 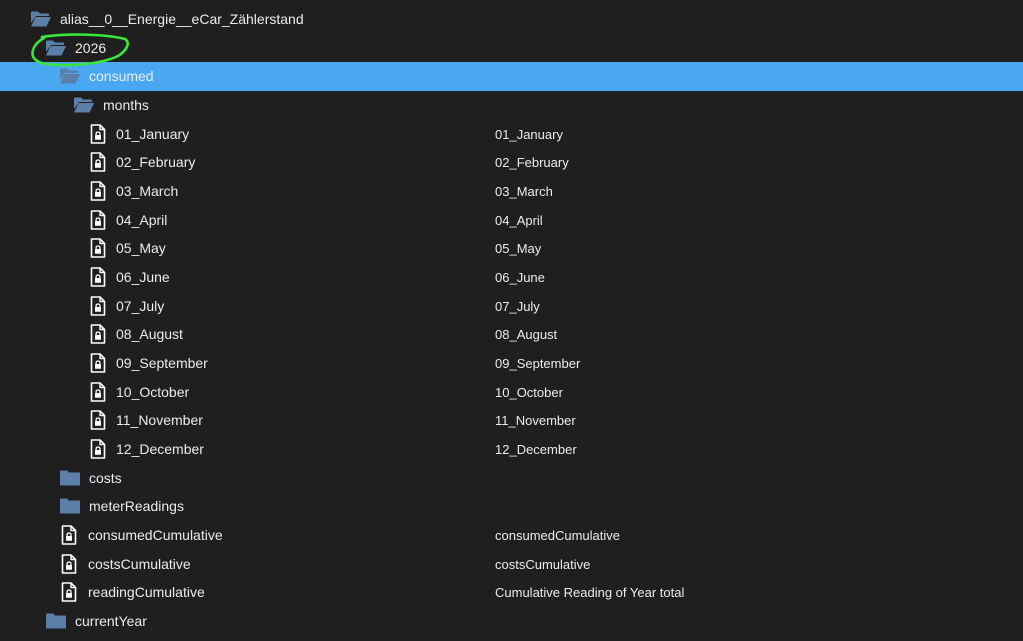 I want to click on tree-node-label: 05_May, so click(x=141, y=248).